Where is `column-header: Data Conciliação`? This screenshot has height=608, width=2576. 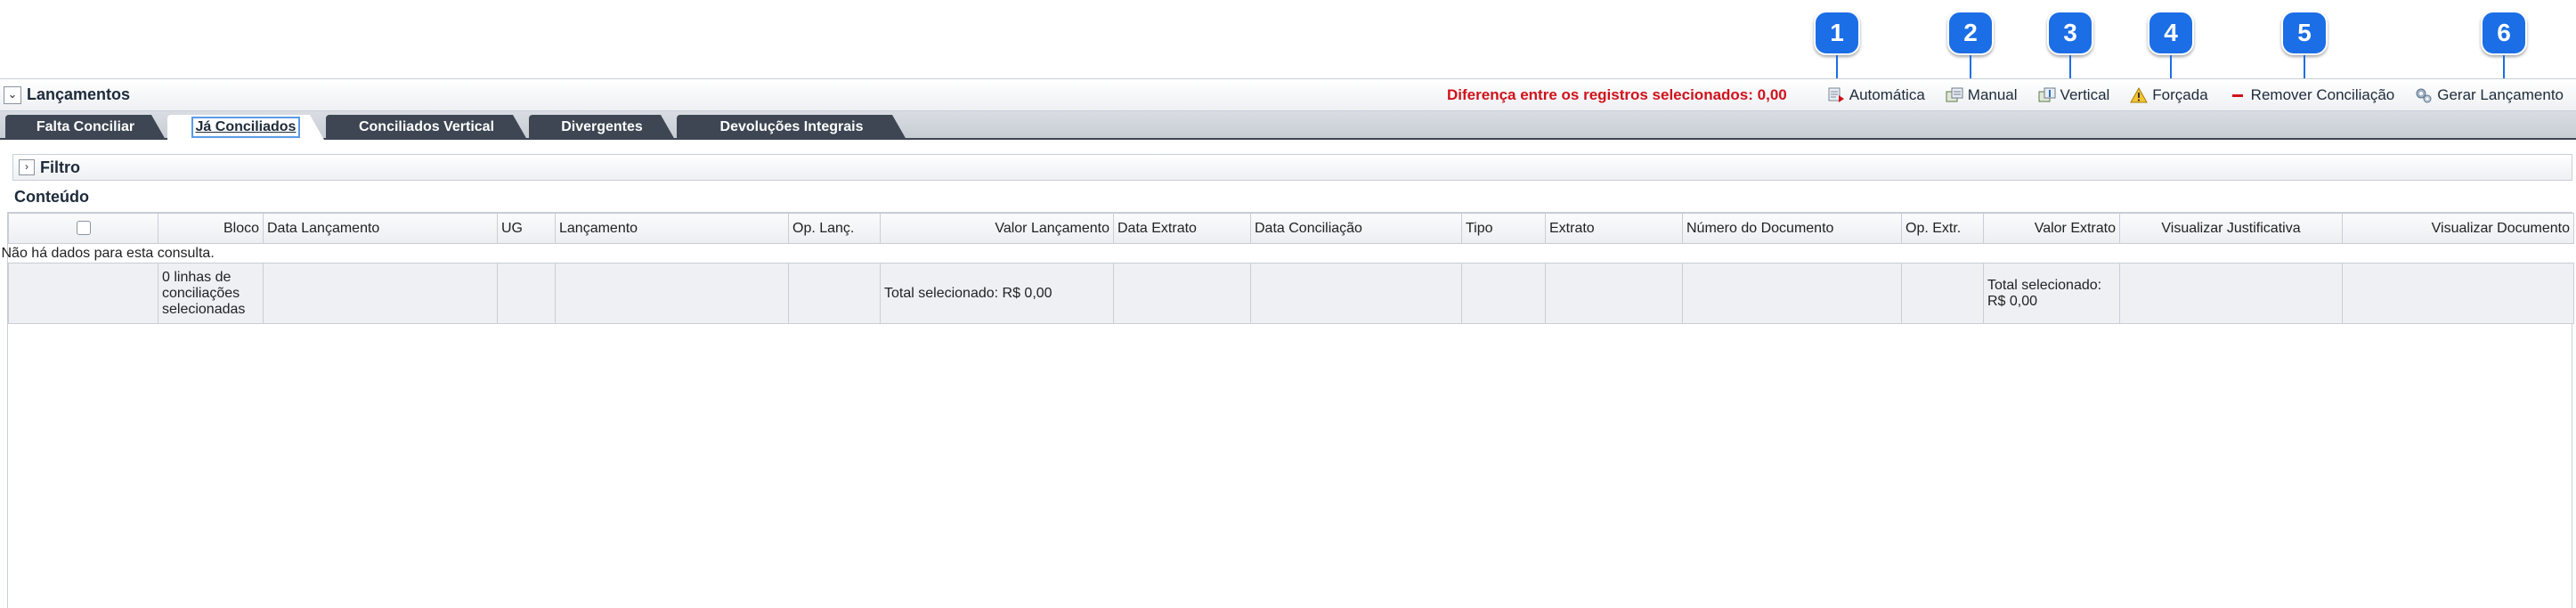 column-header: Data Conciliação is located at coordinates (1356, 229).